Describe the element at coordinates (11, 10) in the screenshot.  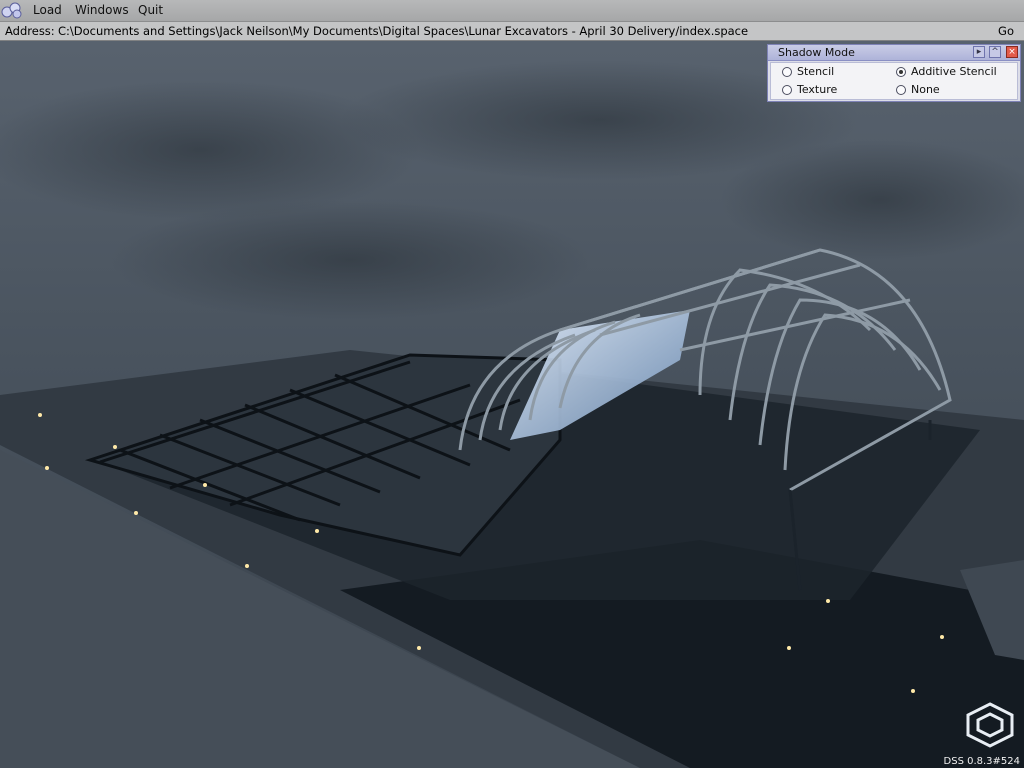
I see `app-logo-icon` at that location.